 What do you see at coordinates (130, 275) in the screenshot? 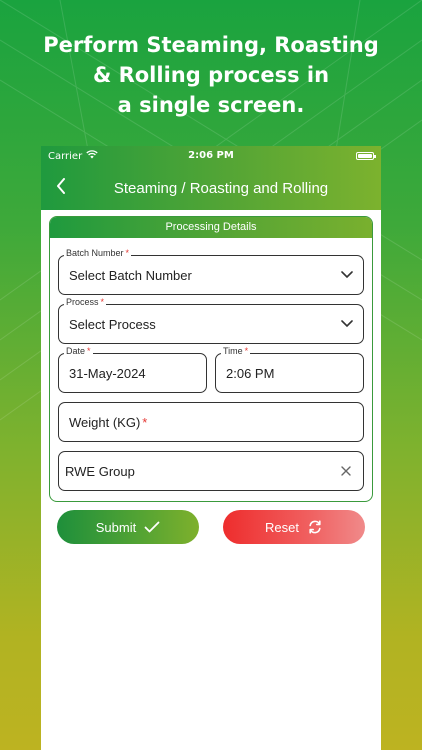
I see `batch-number-value: Select Batch Number` at bounding box center [130, 275].